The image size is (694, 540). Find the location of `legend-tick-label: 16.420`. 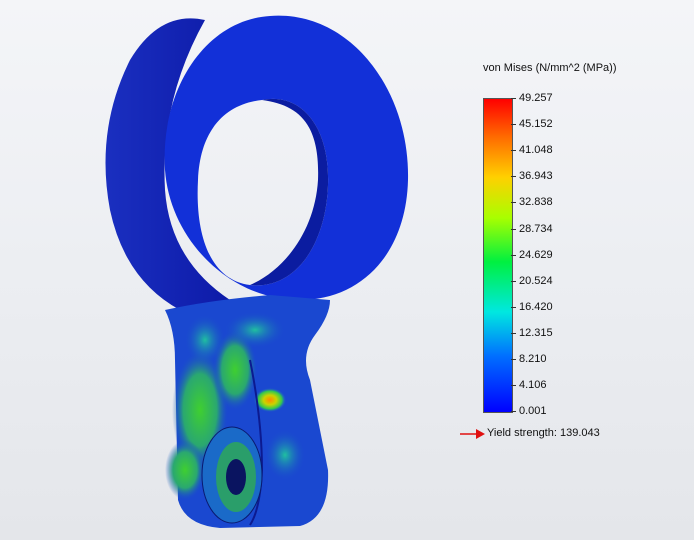

legend-tick-label: 16.420 is located at coordinates (536, 306).